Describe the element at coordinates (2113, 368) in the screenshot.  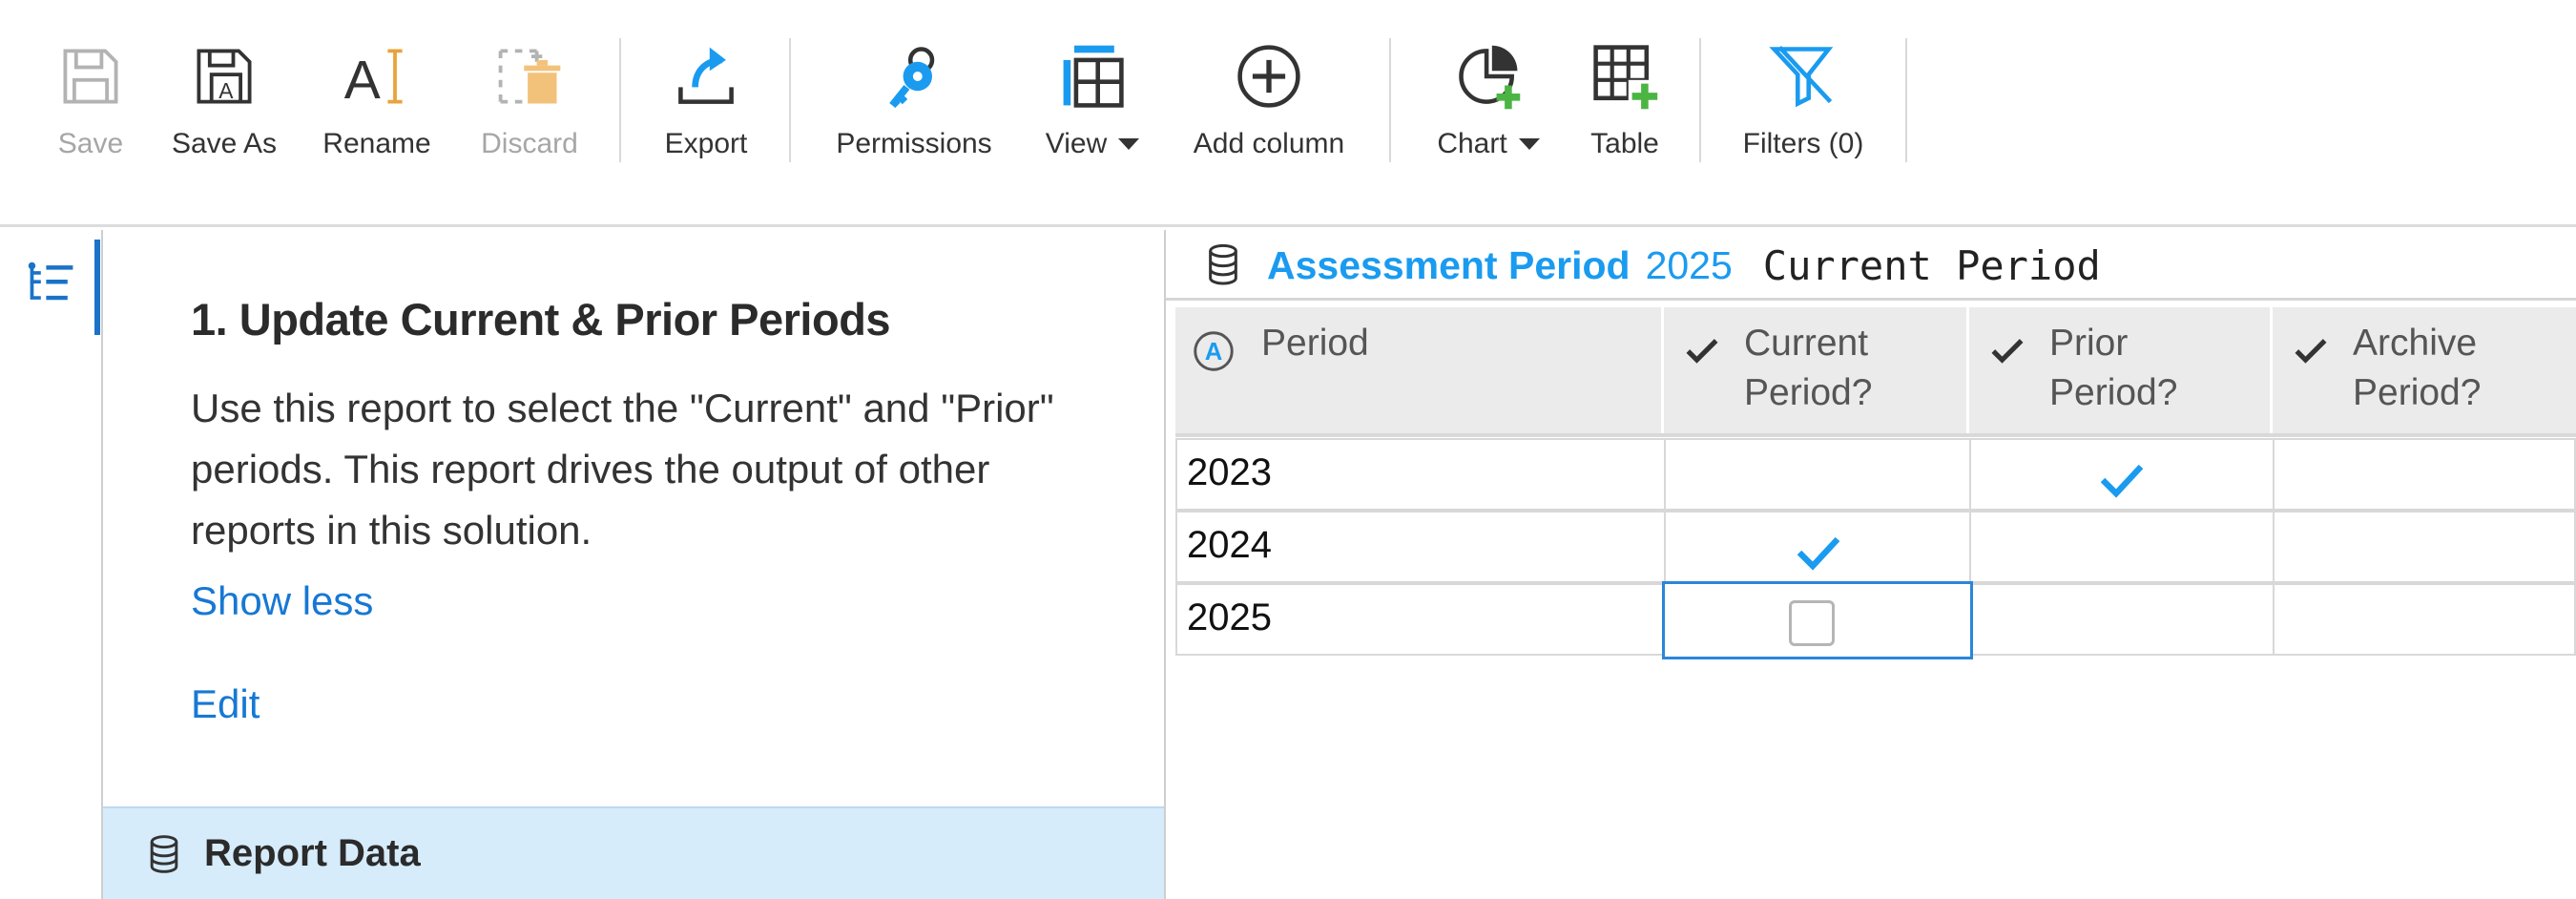
I see `column-header-label: Prior Period?` at that location.